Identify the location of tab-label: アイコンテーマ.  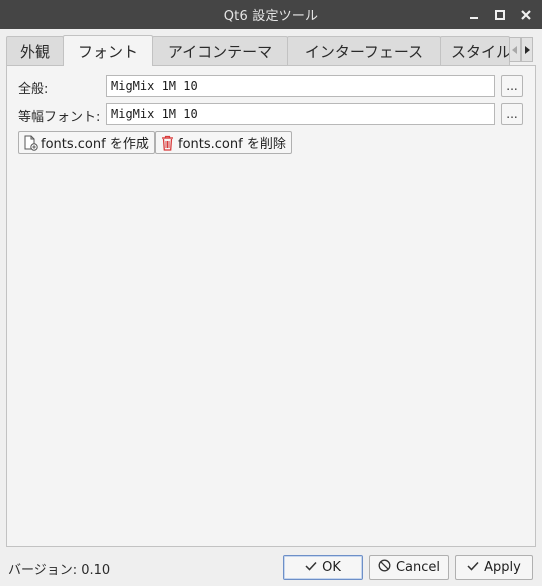
(220, 51).